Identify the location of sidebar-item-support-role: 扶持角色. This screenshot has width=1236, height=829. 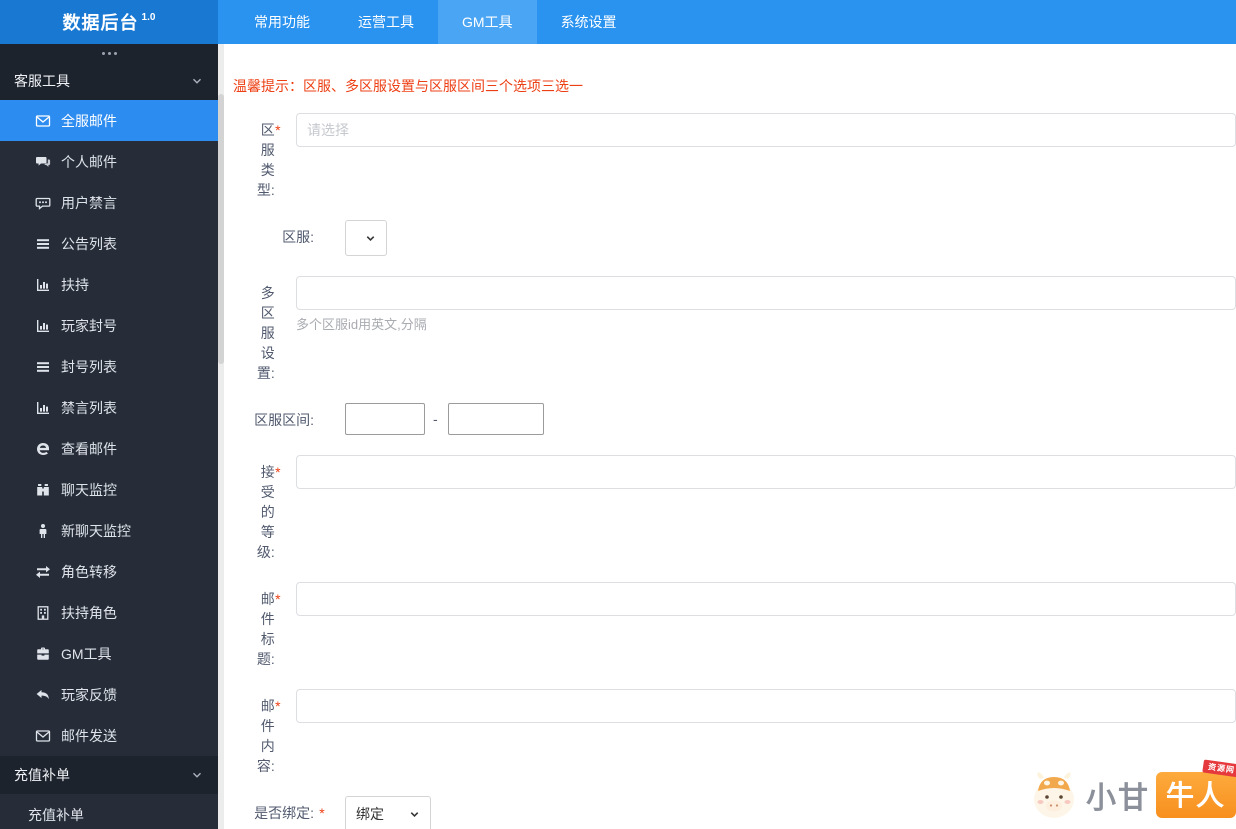
(109, 612).